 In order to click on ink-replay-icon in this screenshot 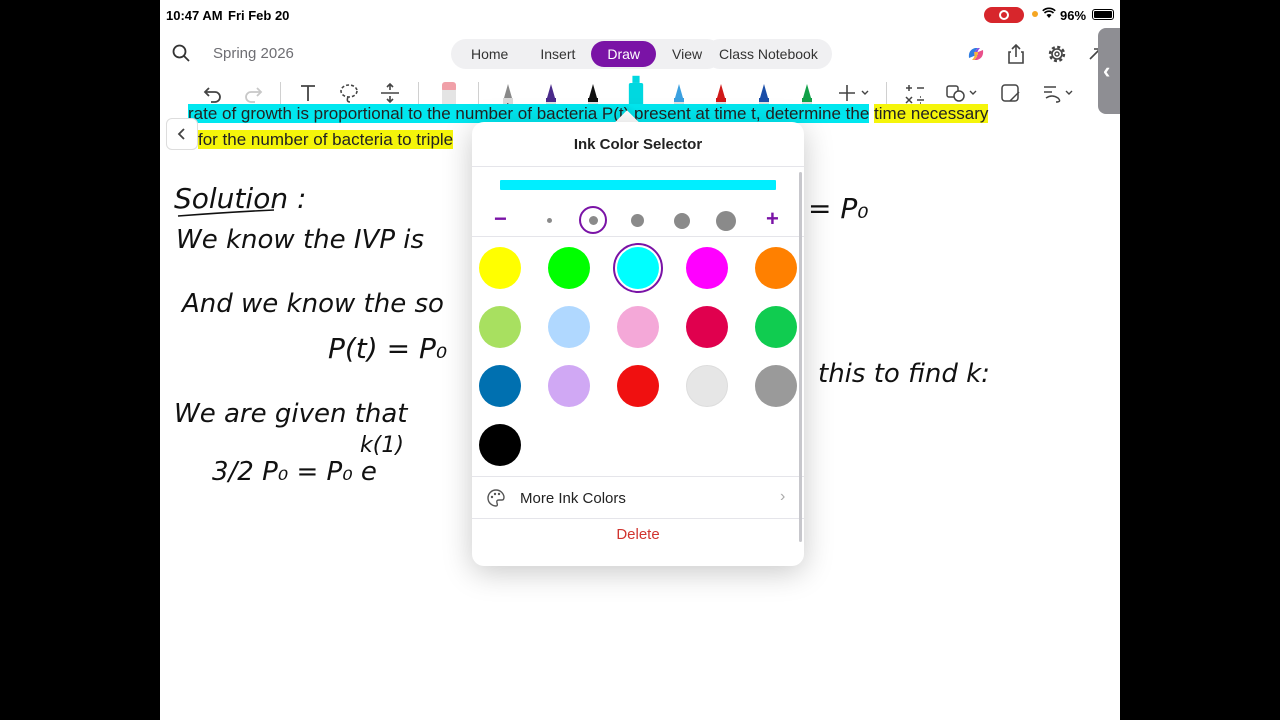, I will do `click(1058, 93)`.